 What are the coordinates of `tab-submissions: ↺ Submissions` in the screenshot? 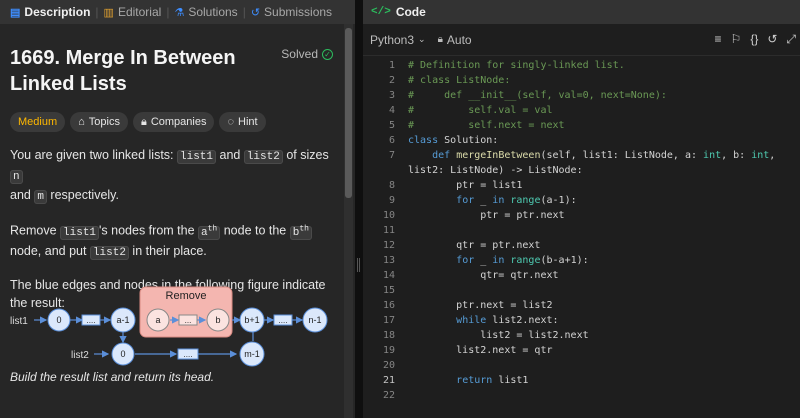 It's located at (291, 12).